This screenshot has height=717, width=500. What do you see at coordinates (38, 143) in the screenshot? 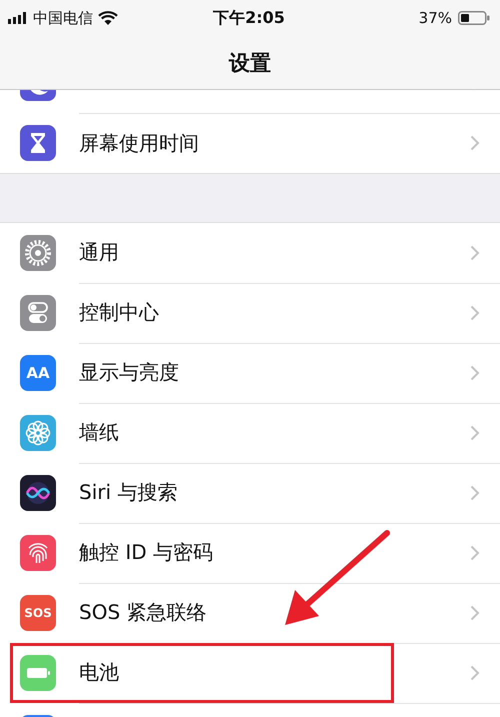
I see `hourglass-icon` at bounding box center [38, 143].